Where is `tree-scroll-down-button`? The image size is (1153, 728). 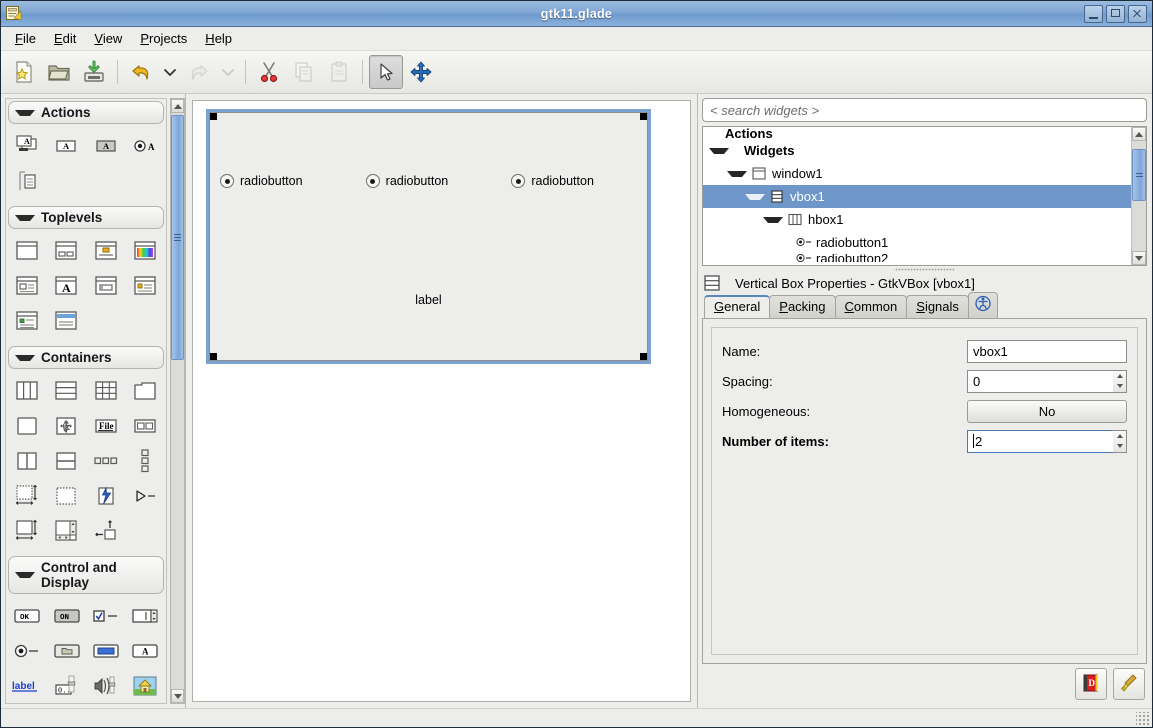
tree-scroll-down-button is located at coordinates (1139, 258).